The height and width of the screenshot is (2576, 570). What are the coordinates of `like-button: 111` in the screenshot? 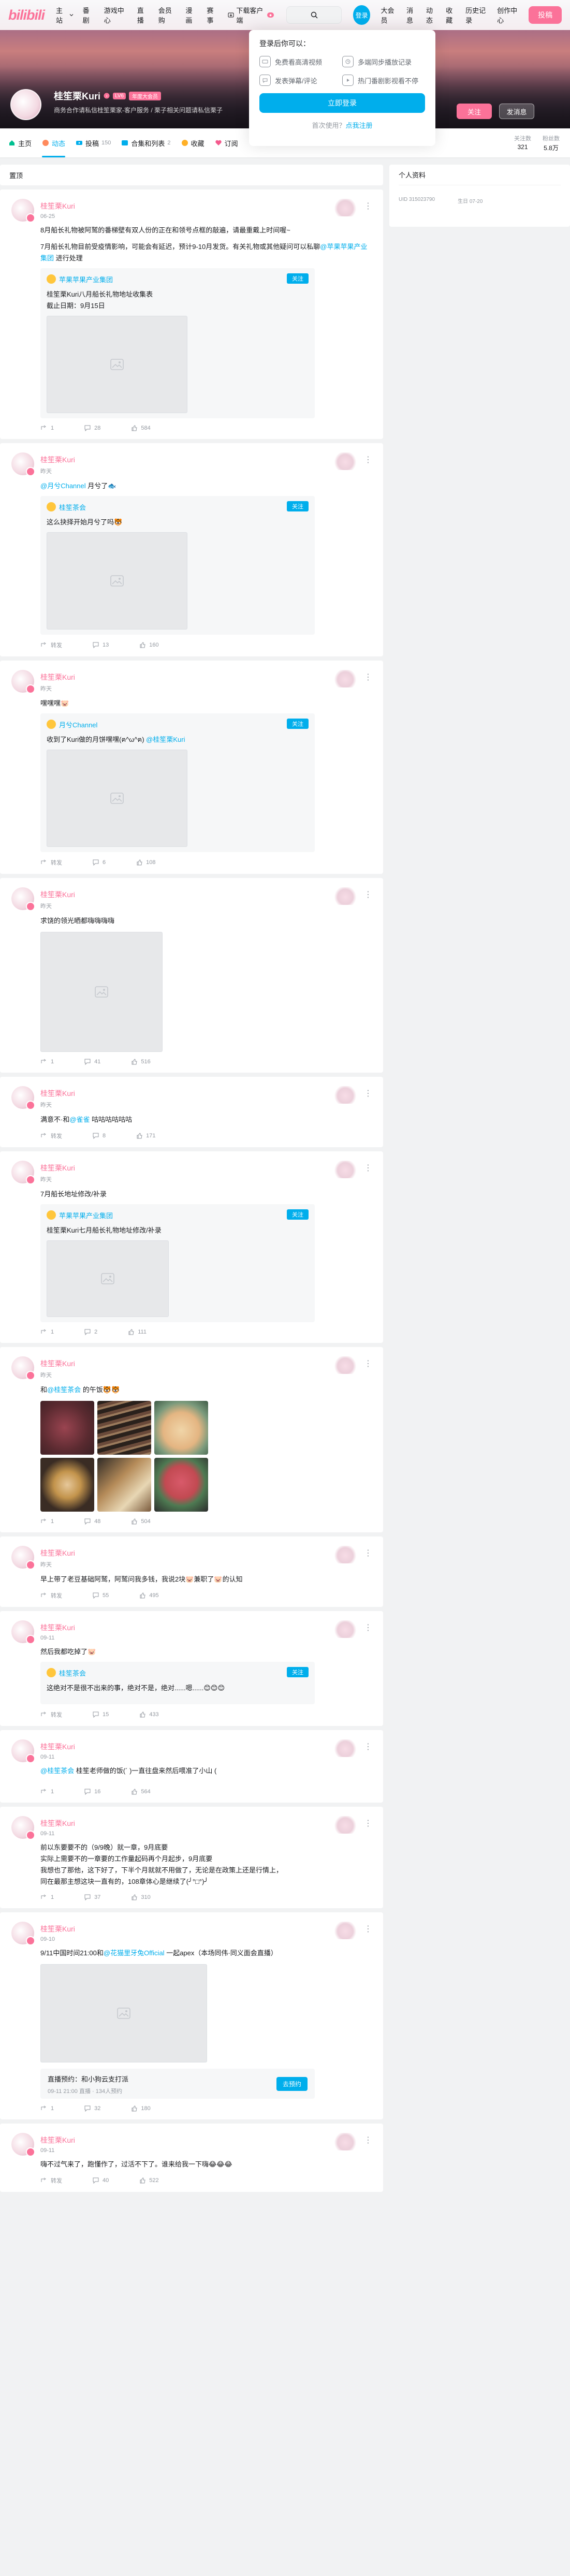 It's located at (137, 1332).